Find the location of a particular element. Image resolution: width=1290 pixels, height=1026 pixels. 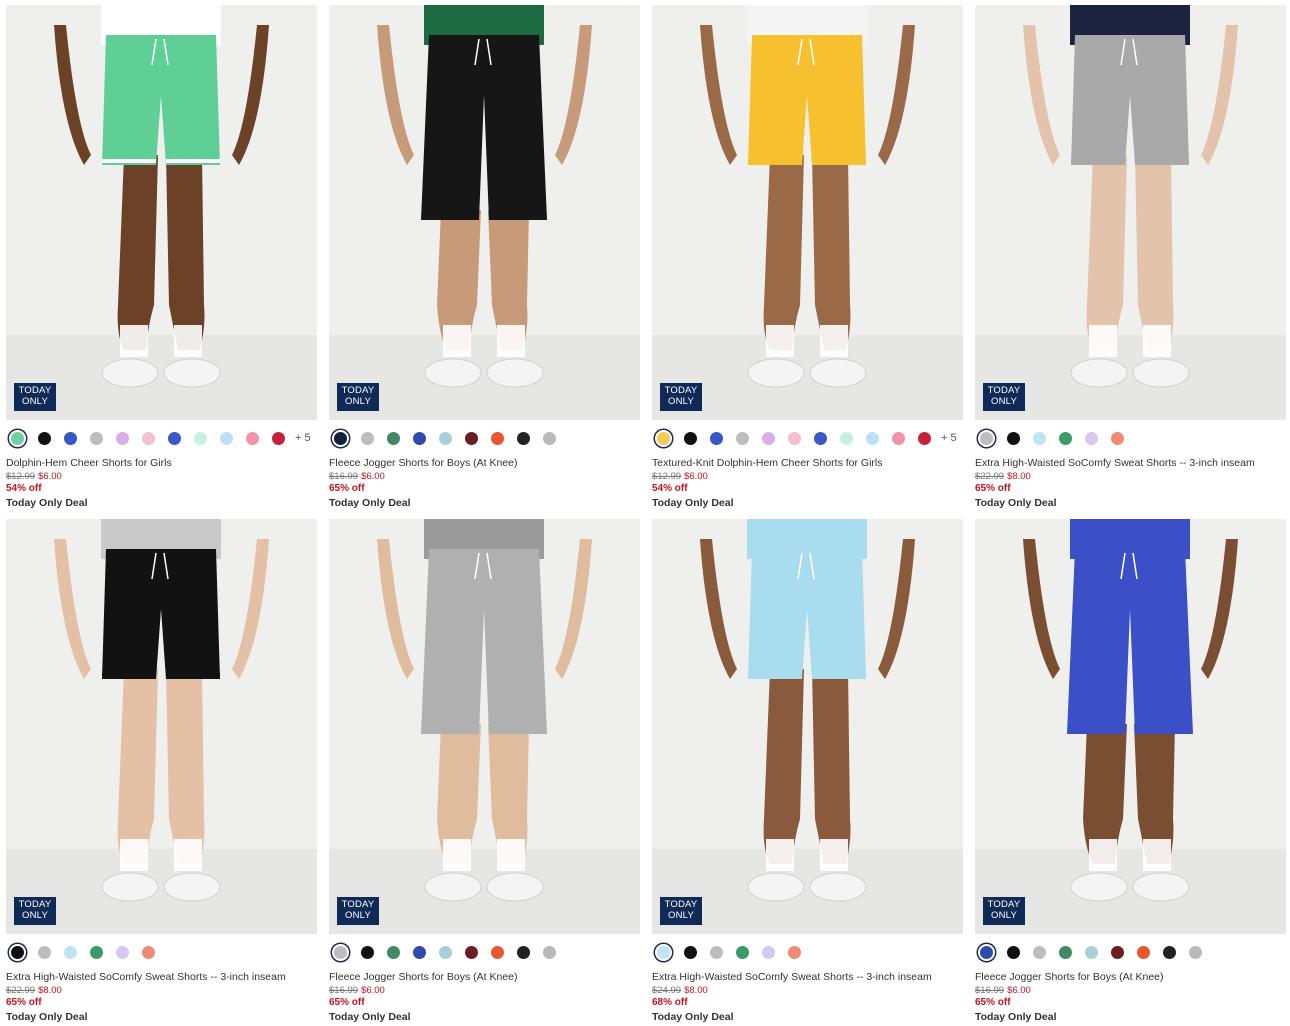

color-swatches is located at coordinates (161, 952).